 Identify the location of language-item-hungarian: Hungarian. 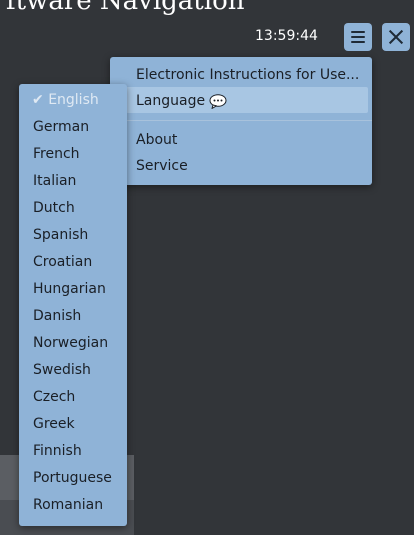
(69, 289).